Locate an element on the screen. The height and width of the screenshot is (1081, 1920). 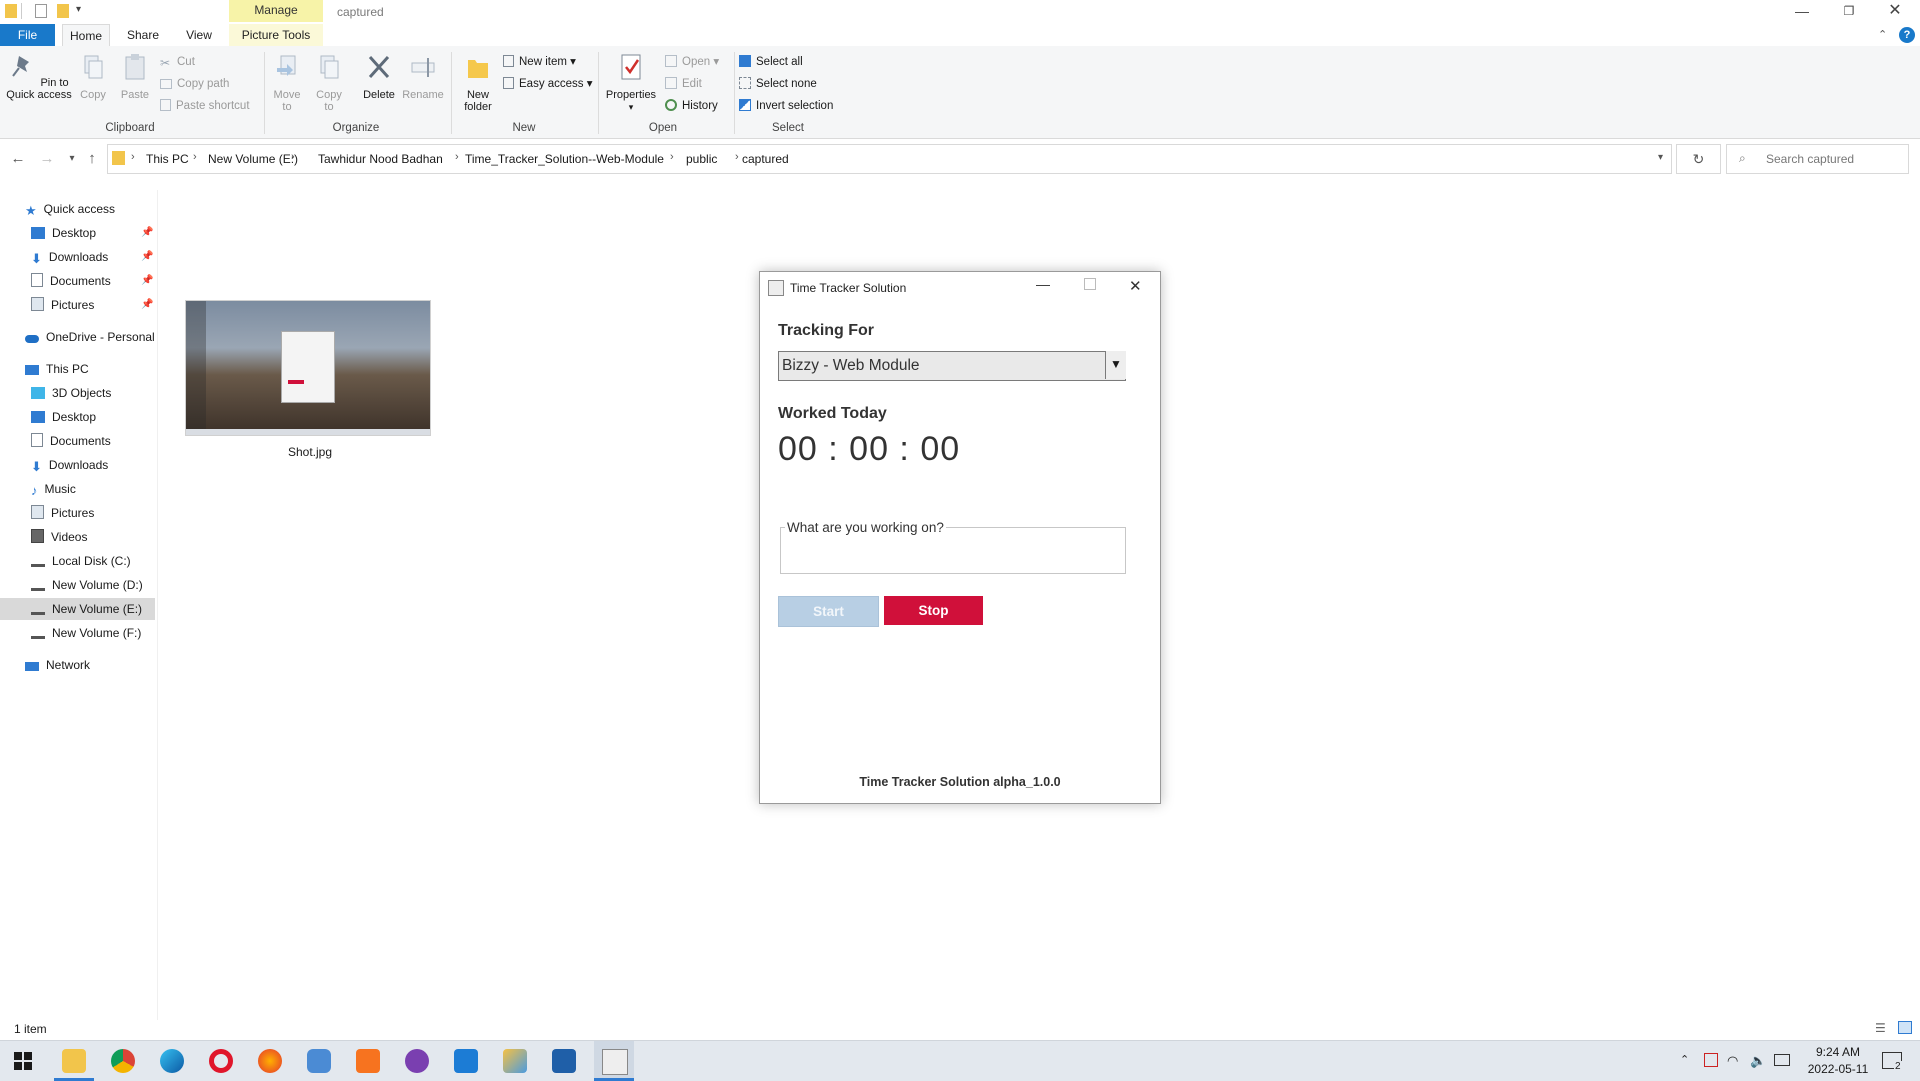
clock-time: 9:24 AM is located at coordinates (1838, 1052).